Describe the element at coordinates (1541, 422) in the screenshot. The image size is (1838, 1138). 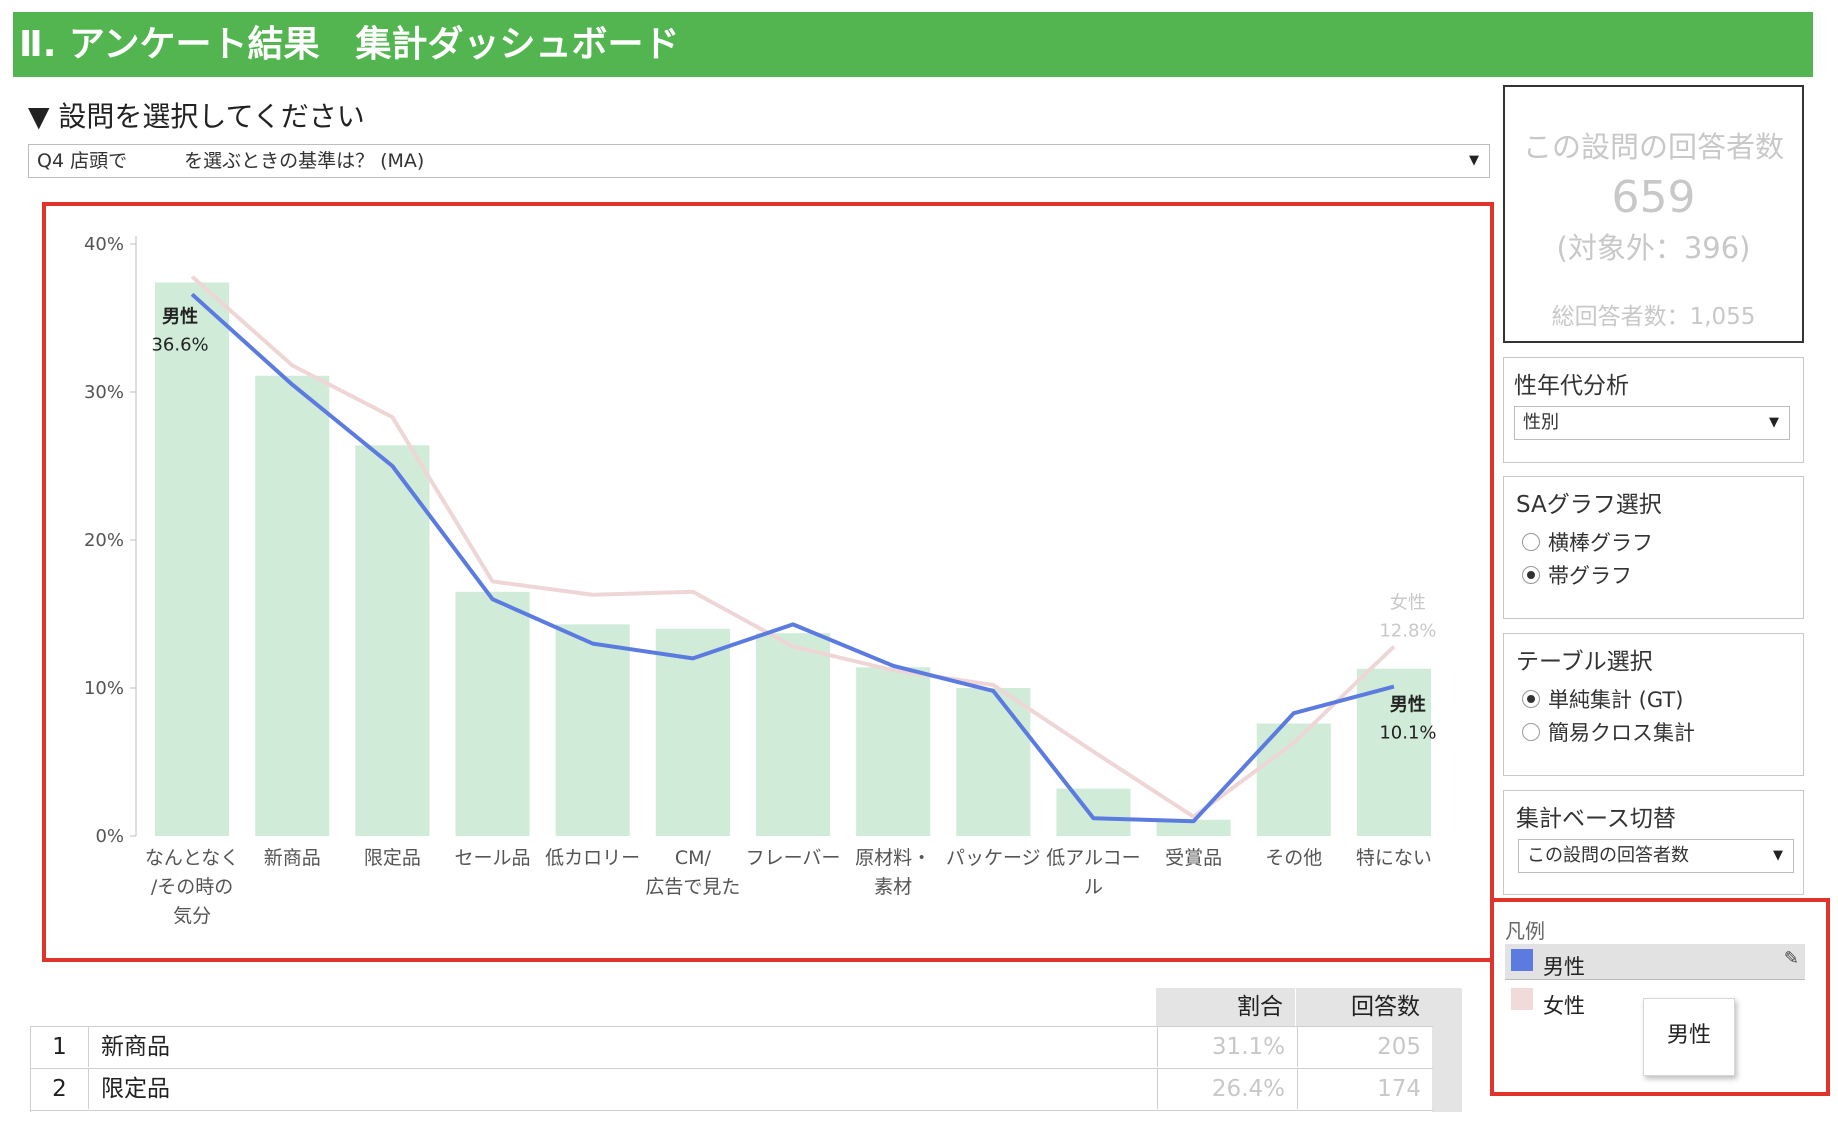
I see `demographic-select-value: 性別` at that location.